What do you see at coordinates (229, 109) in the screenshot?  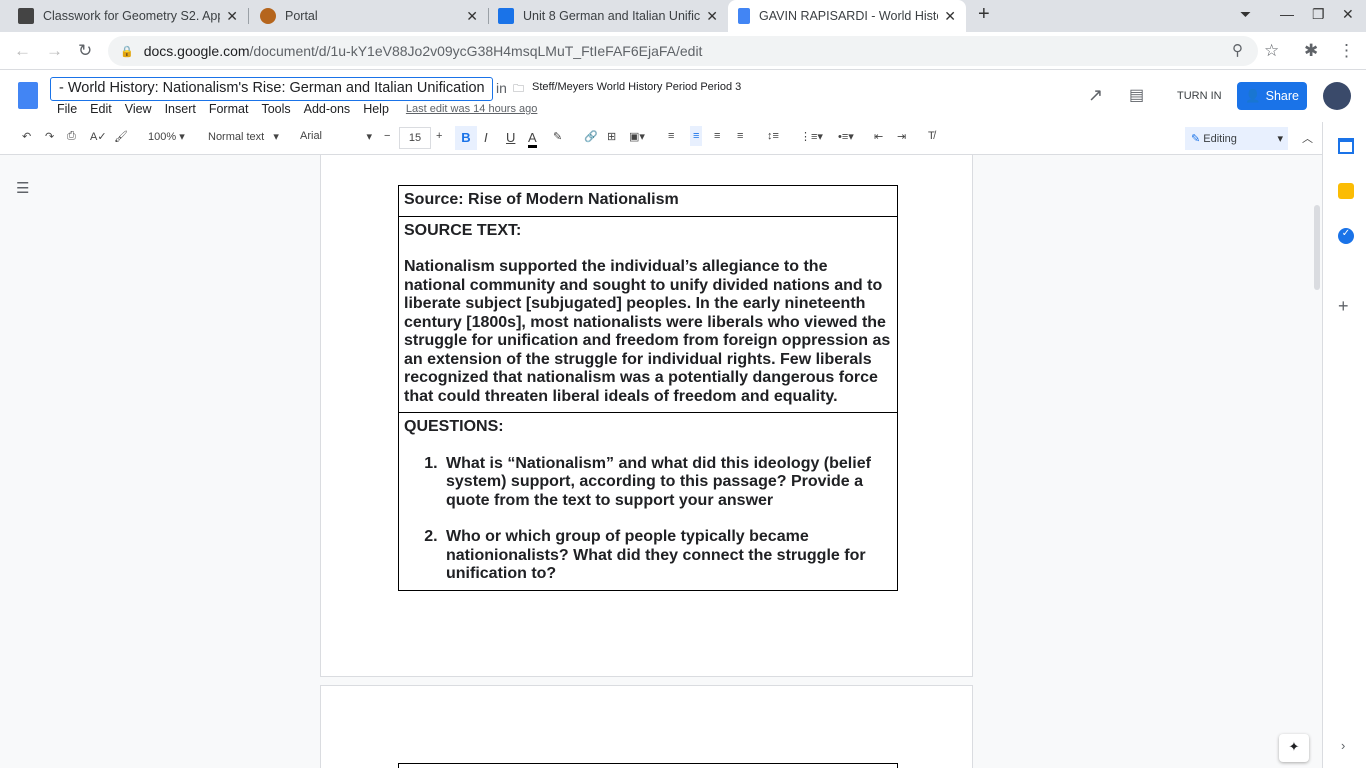 I see `menu-format: Format` at bounding box center [229, 109].